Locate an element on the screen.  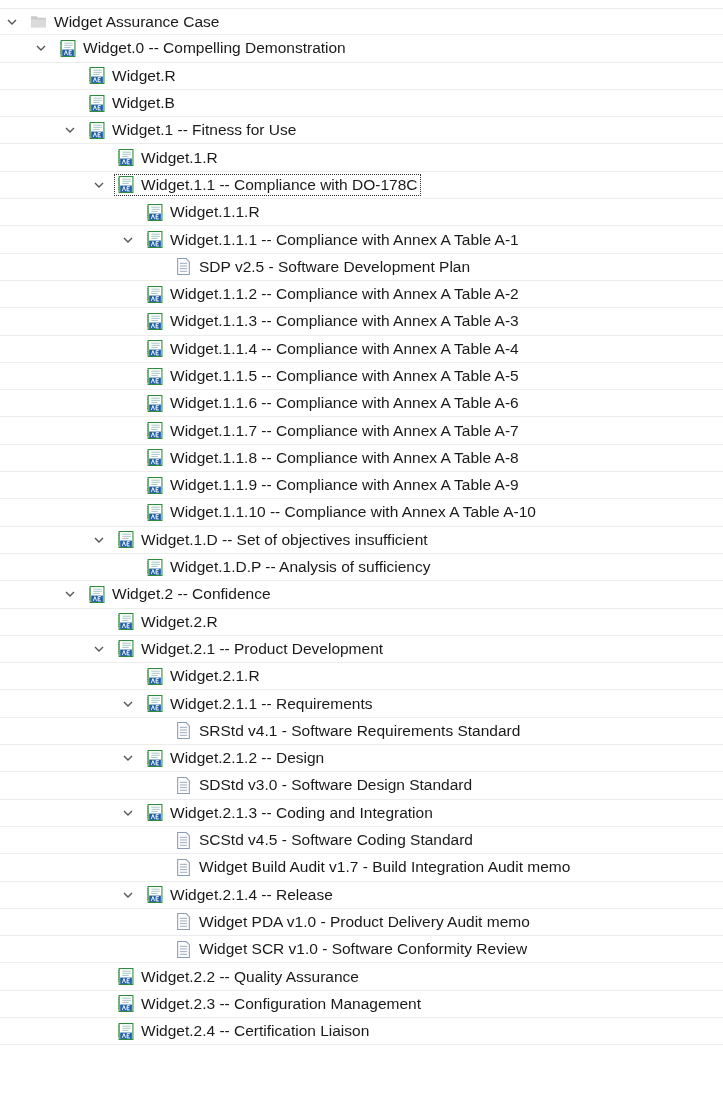
tree-item: Widget.1.1.4 -- Compliance with Annex A Table A-4 is located at coordinates (332, 348).